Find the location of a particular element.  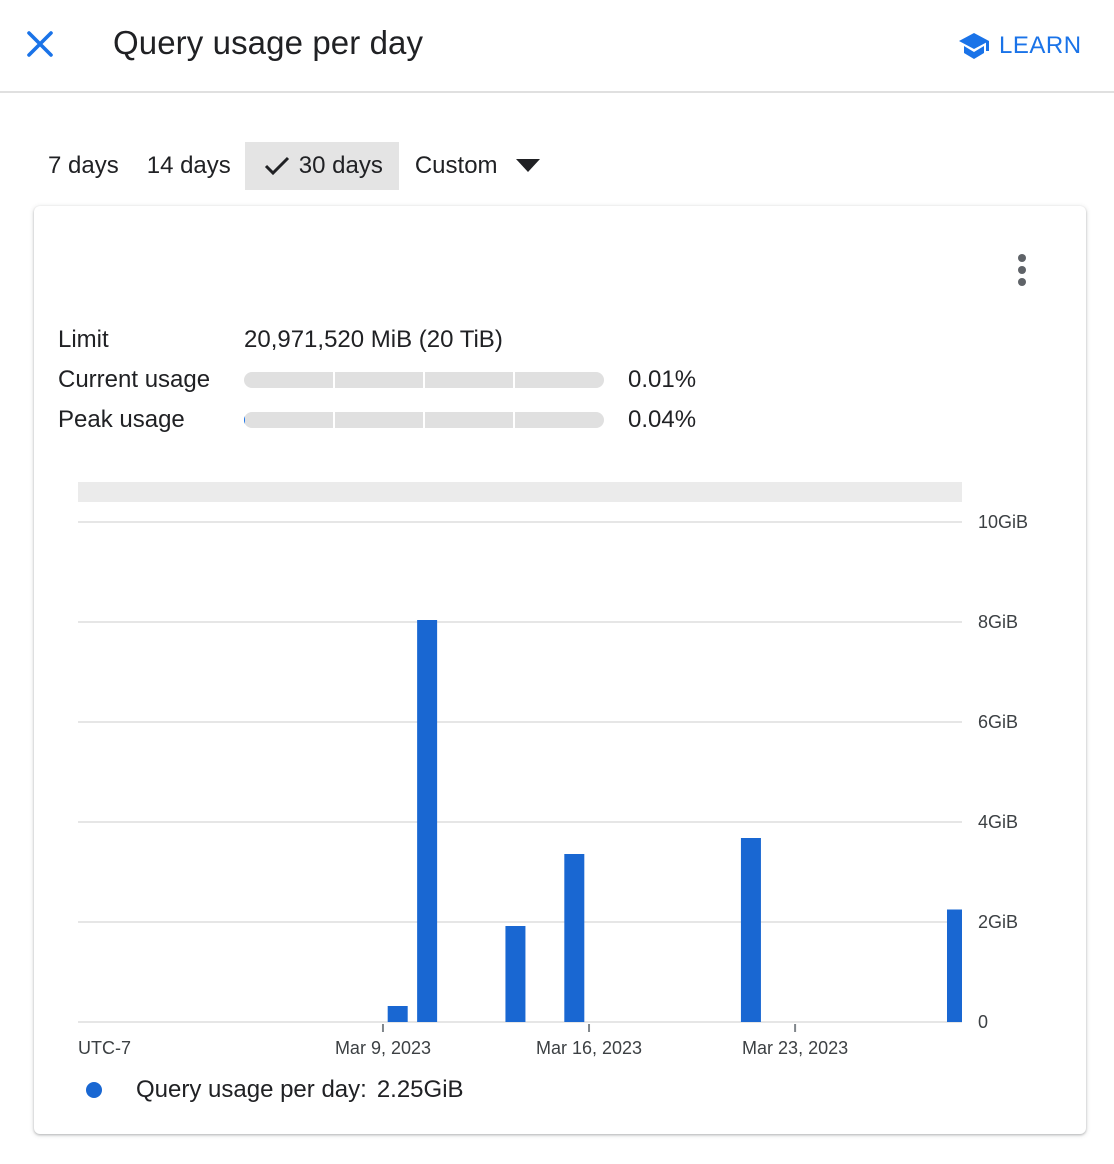

school-cap-icon is located at coordinates (974, 46).